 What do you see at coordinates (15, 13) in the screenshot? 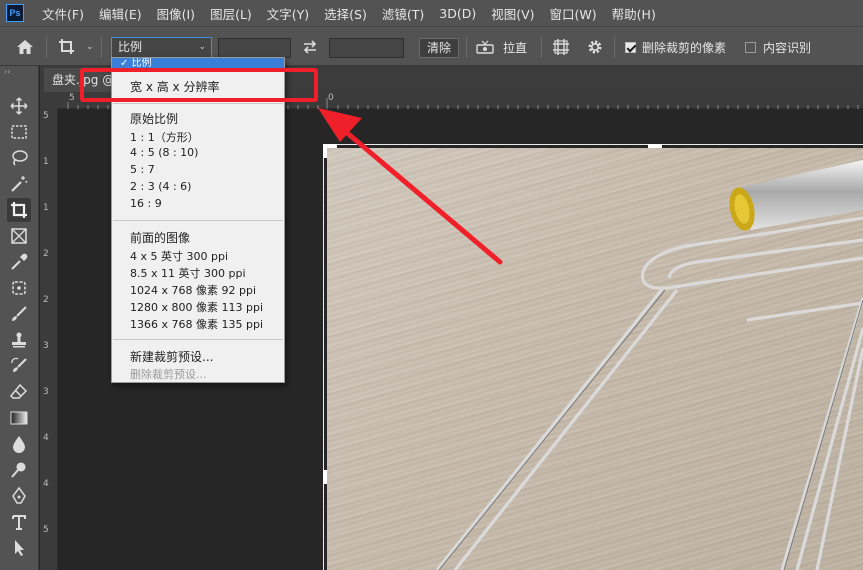
I see `photoshop-logo: Ps` at bounding box center [15, 13].